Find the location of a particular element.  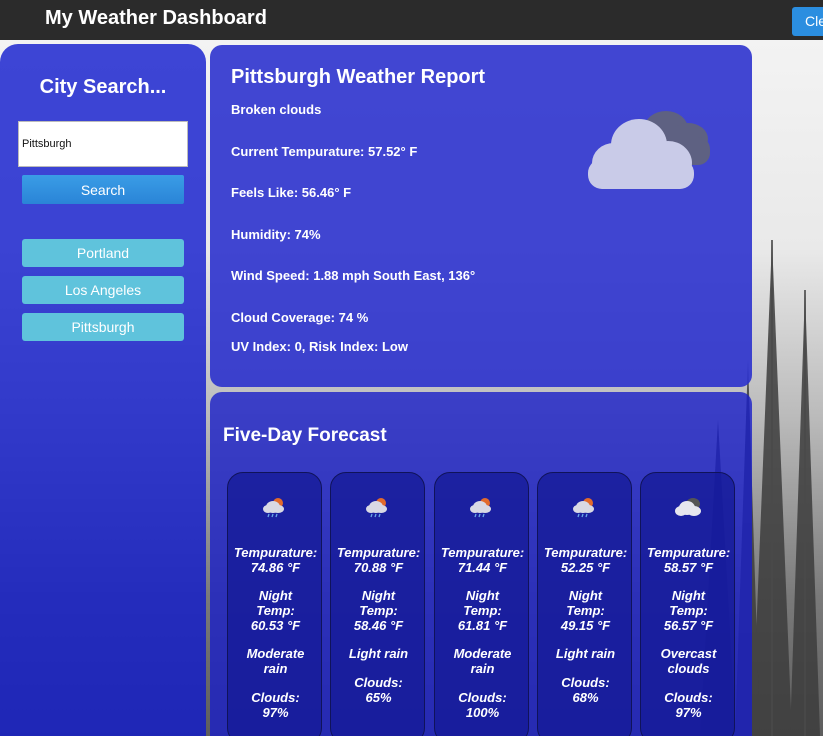

history-button-los-angeles: Los Angeles is located at coordinates (103, 290).